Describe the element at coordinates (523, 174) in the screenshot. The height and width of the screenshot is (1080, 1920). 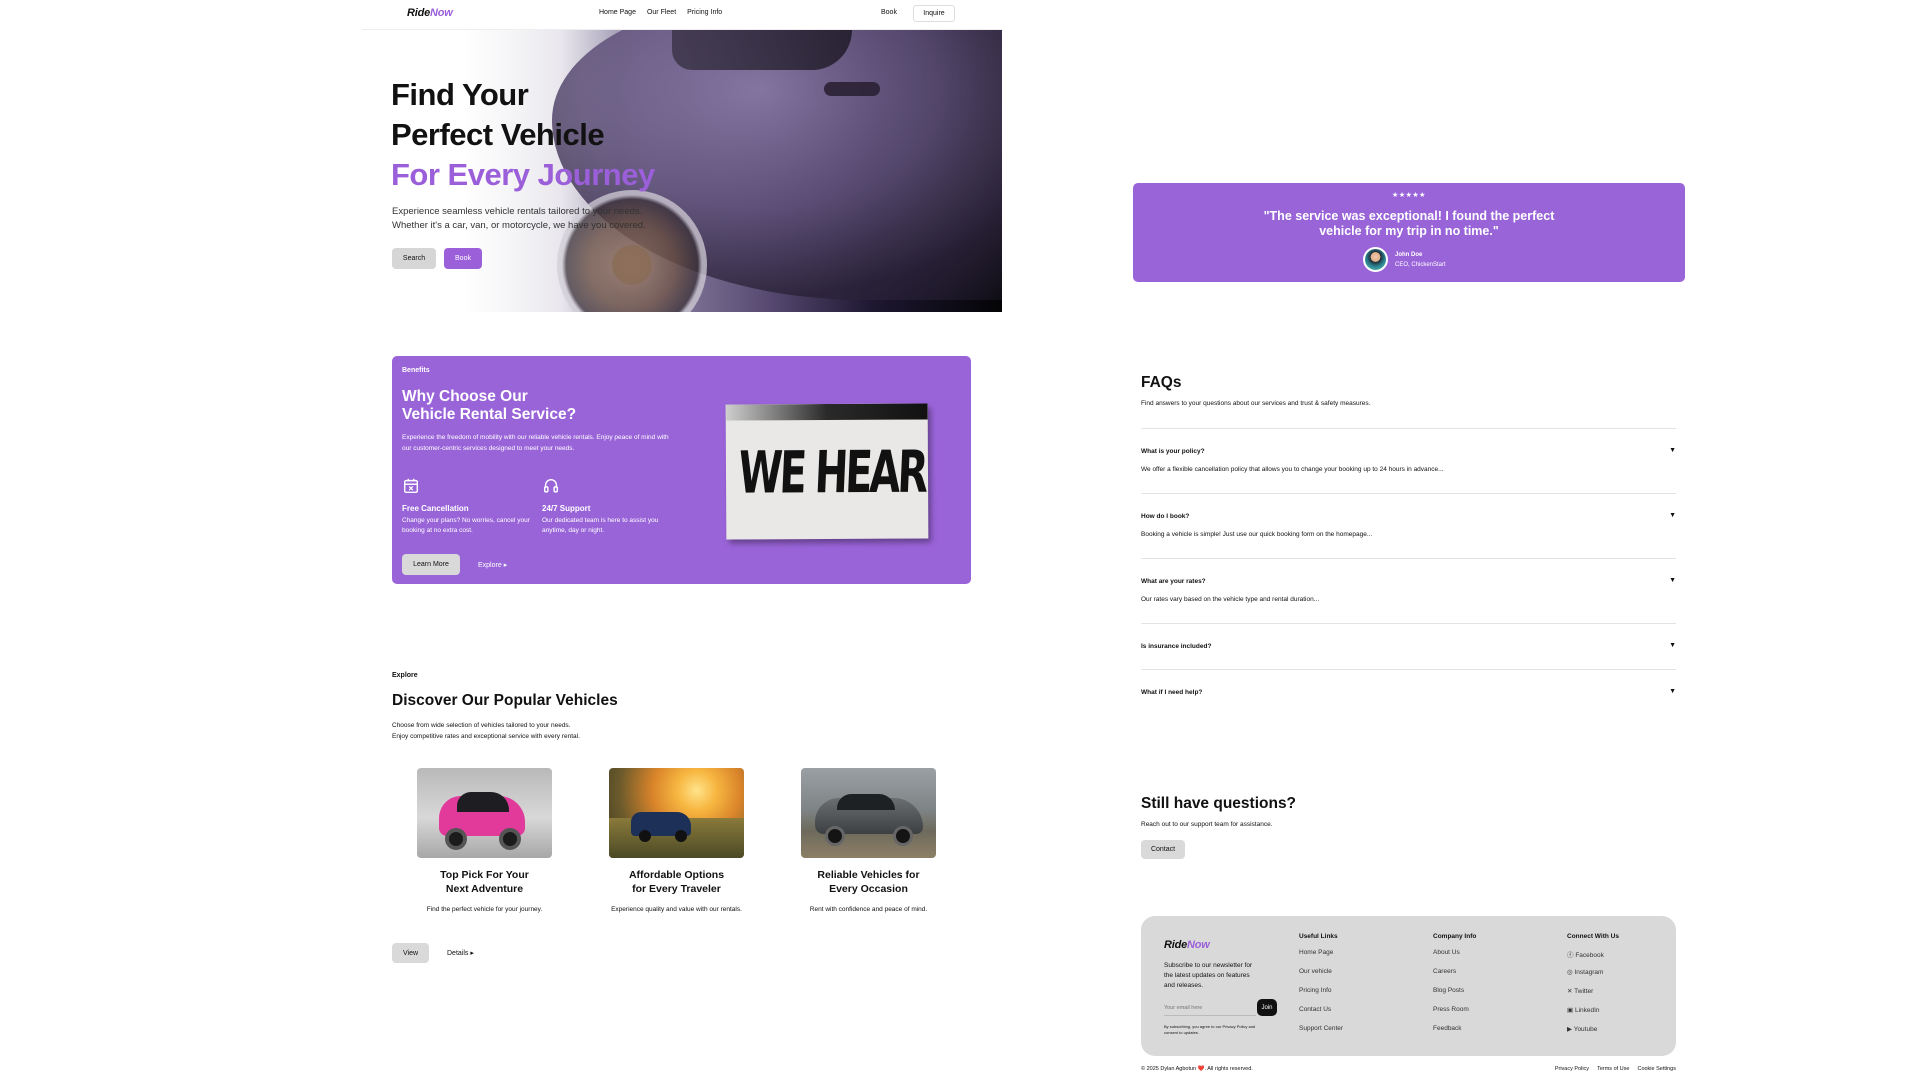
I see `hero-heading-accent: For Every Journey` at that location.